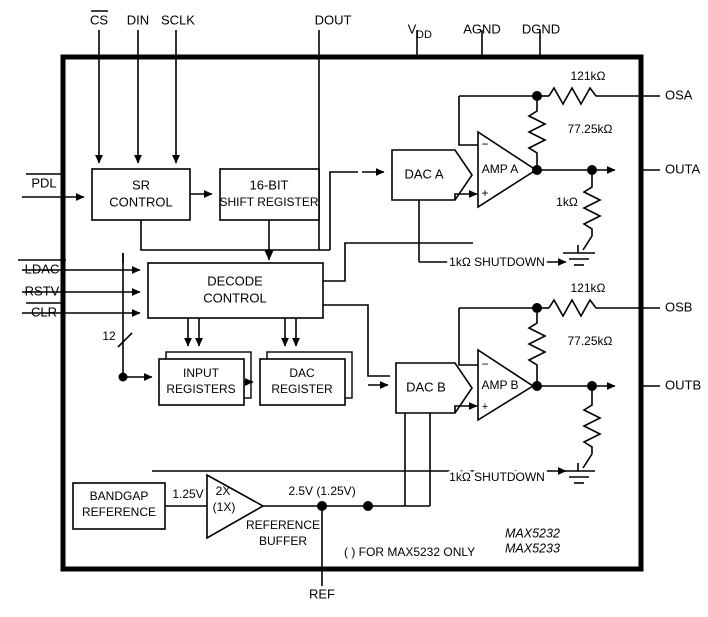  I want to click on resistor-1k-a, so click(592, 205).